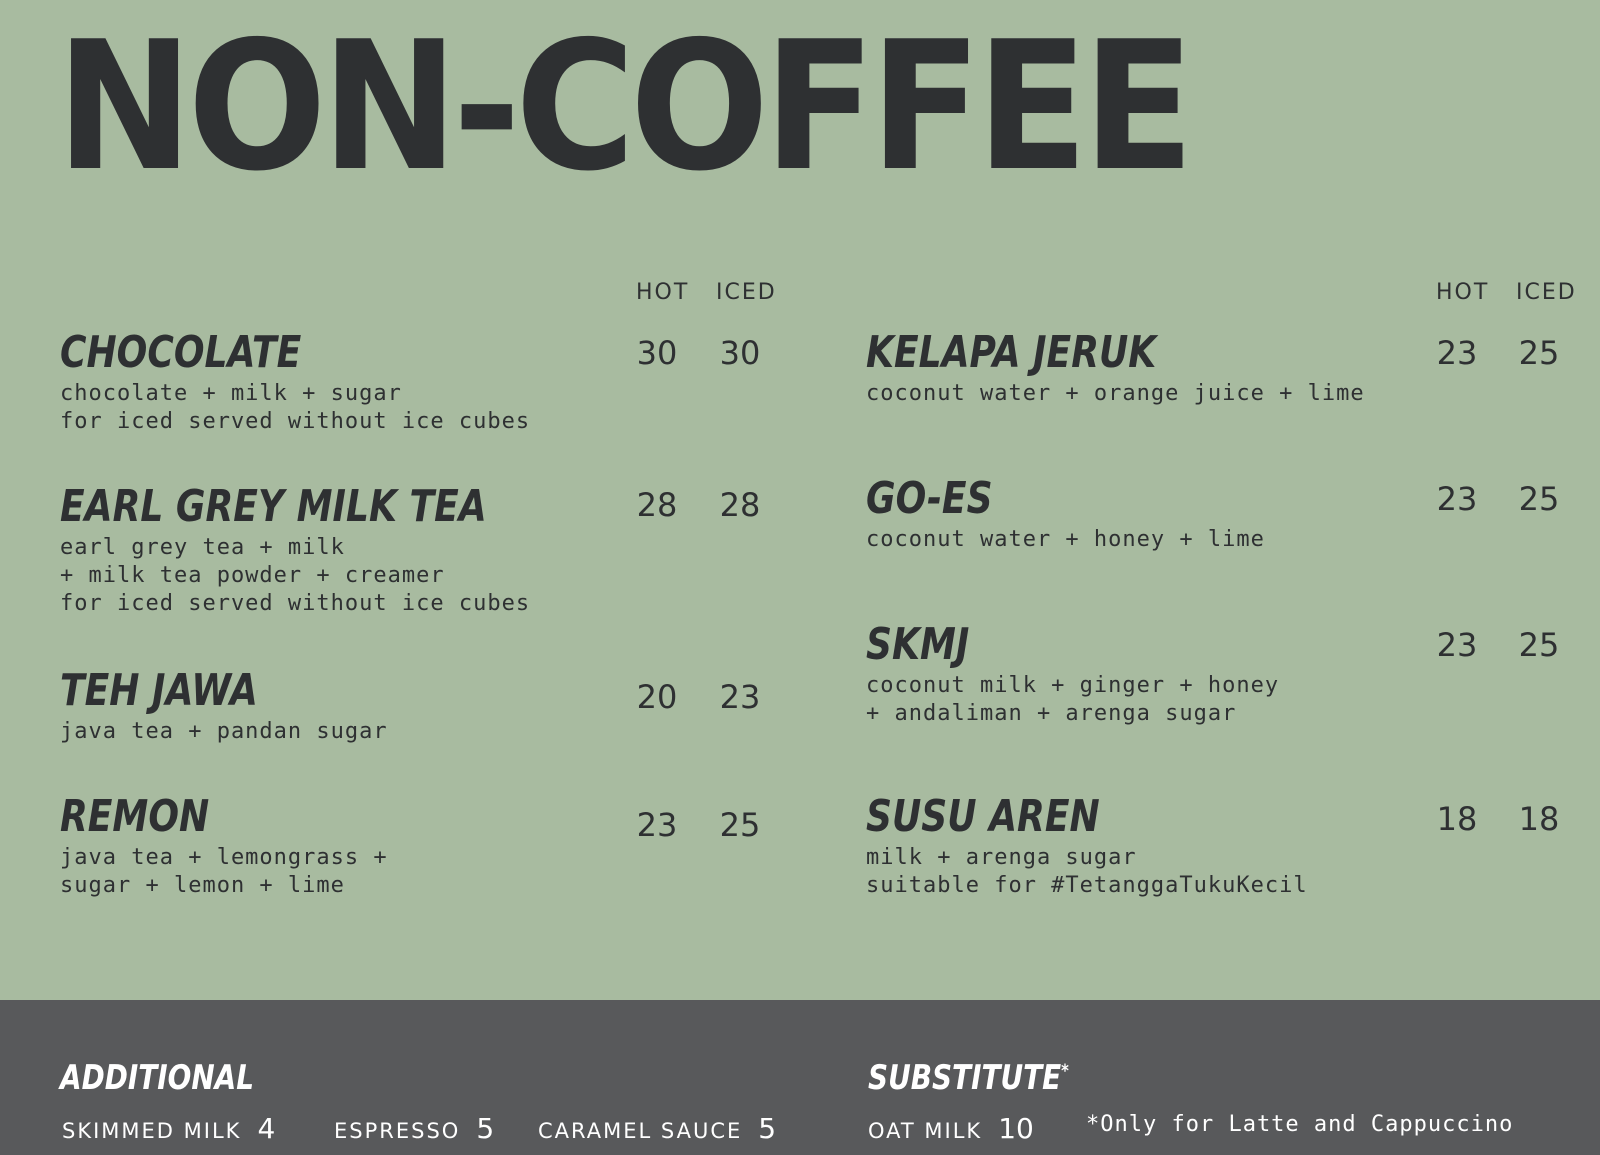 The image size is (1600, 1155). What do you see at coordinates (157, 1078) in the screenshot?
I see `additional-title: ADDITIONAL` at bounding box center [157, 1078].